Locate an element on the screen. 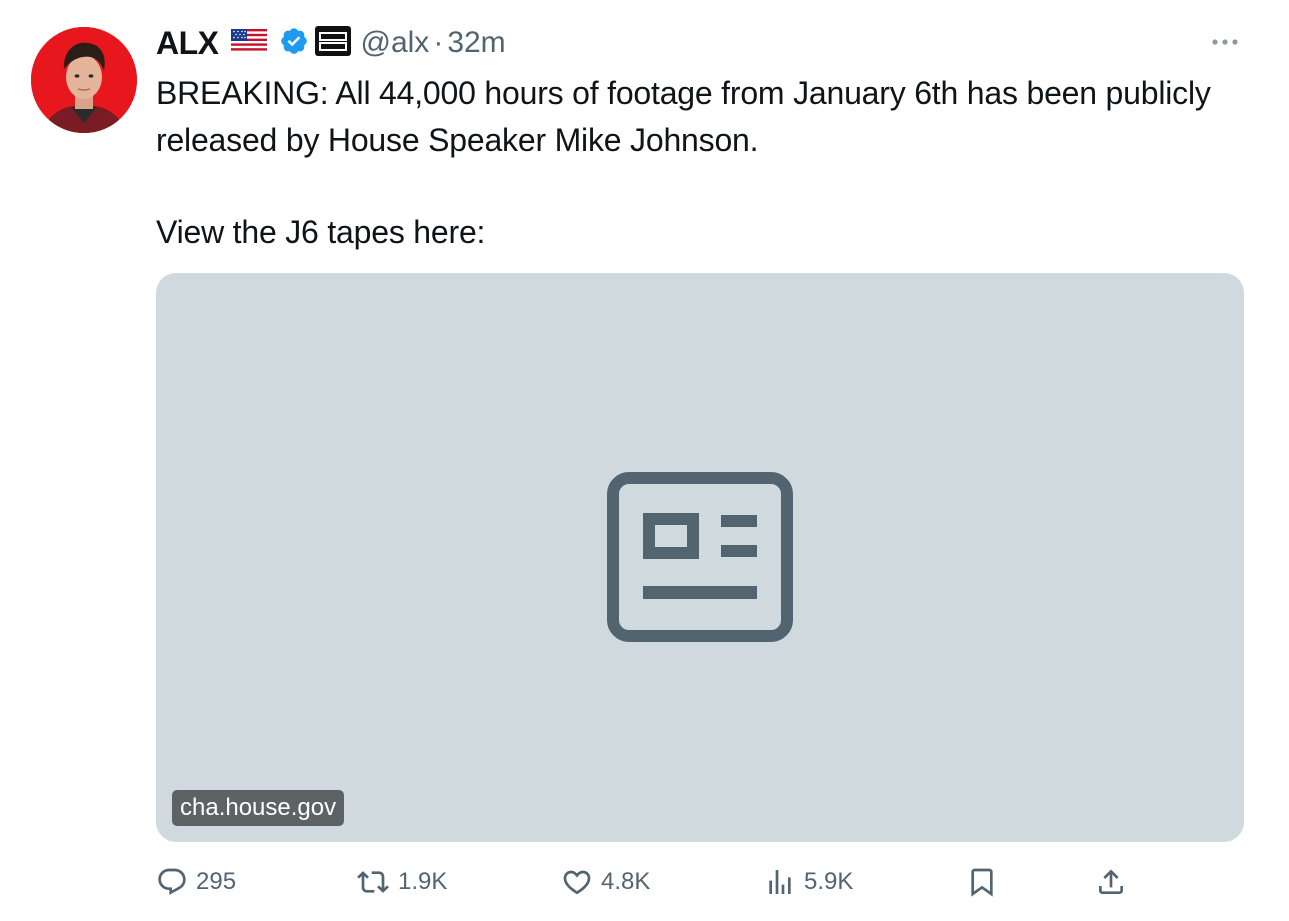 Image resolution: width=1289 pixels, height=921 pixels. repost-count: 1.9K is located at coordinates (423, 881).